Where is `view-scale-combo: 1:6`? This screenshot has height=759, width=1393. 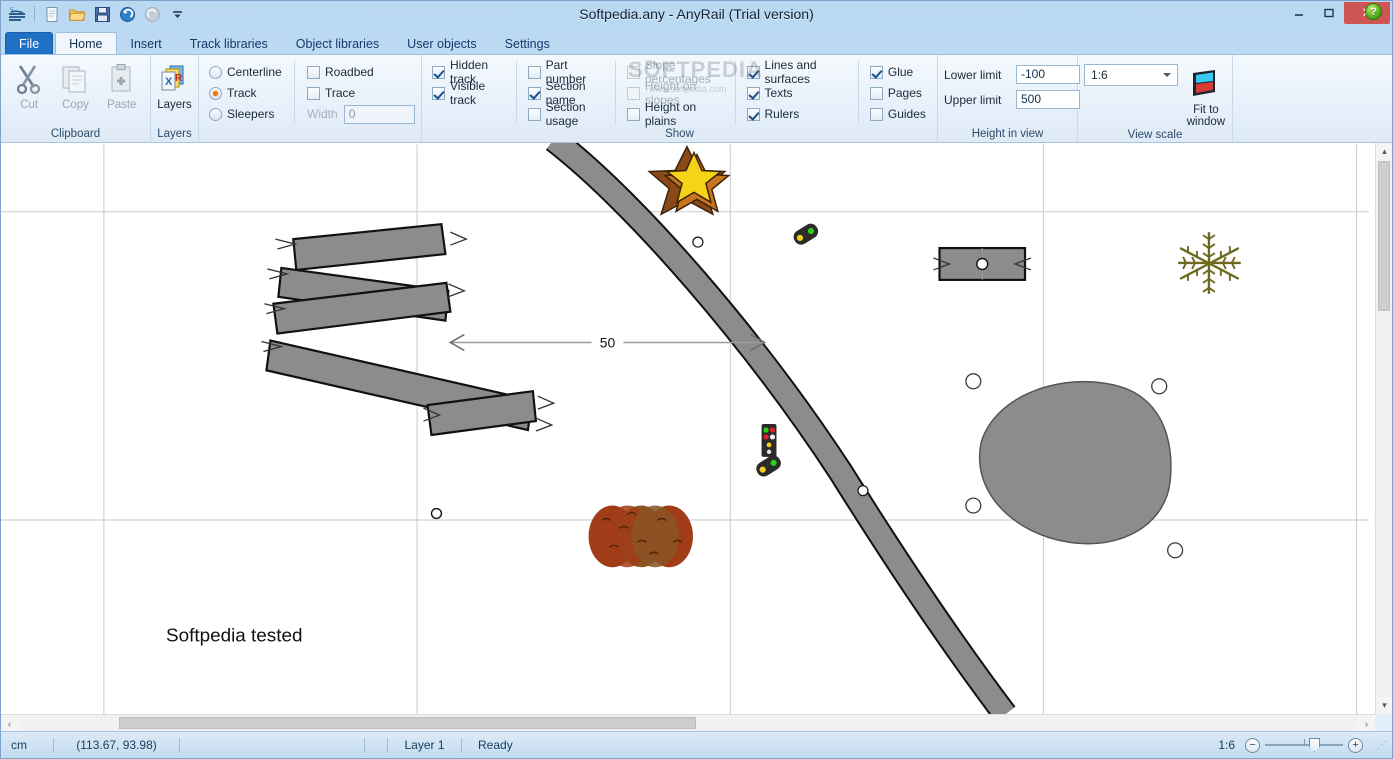
view-scale-combo: 1:6 is located at coordinates (1131, 75).